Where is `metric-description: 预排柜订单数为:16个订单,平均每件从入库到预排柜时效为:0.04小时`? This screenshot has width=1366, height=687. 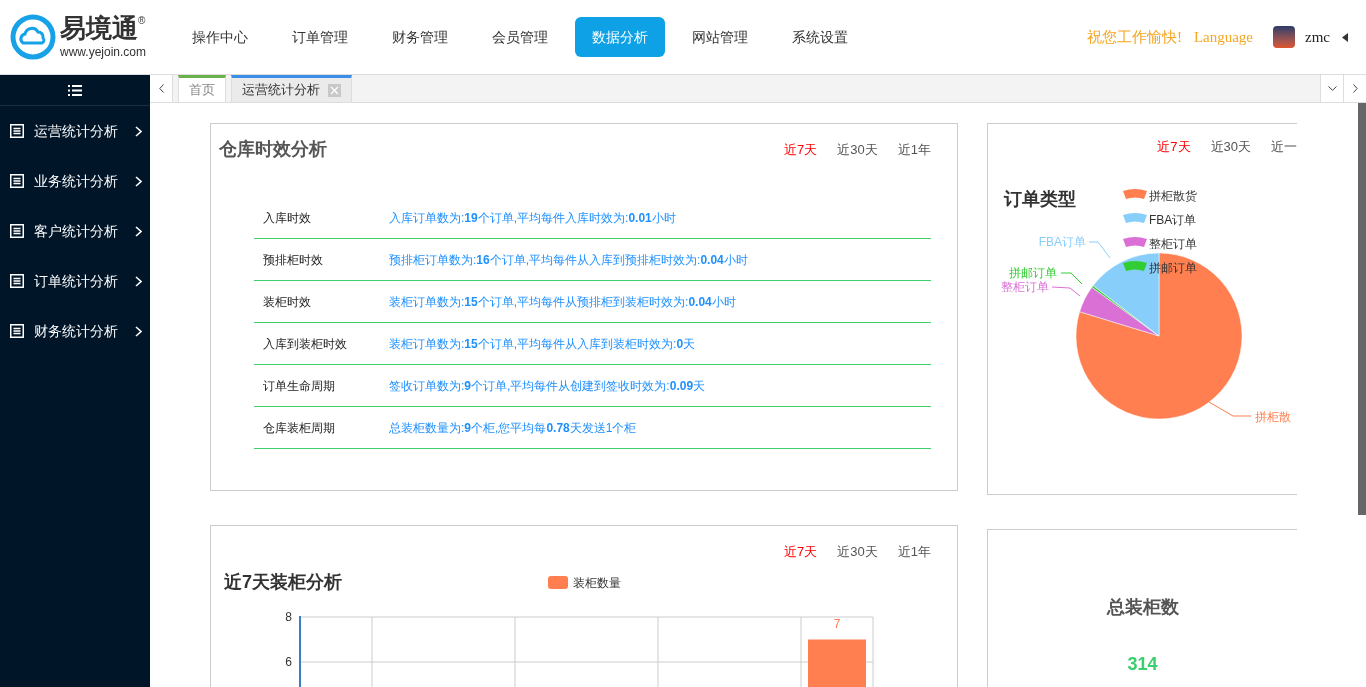
metric-description: 预排柜订单数为:16个订单,平均每件从入库到预排柜时效为:0.04小时 is located at coordinates (568, 260).